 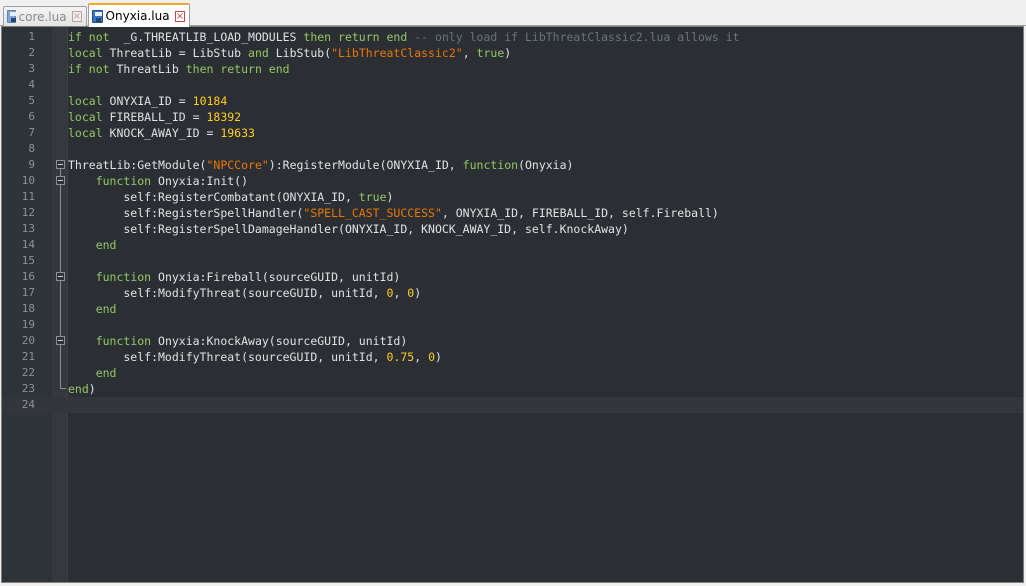 I want to click on tab-core-lua: core.lua ×, so click(x=45, y=16).